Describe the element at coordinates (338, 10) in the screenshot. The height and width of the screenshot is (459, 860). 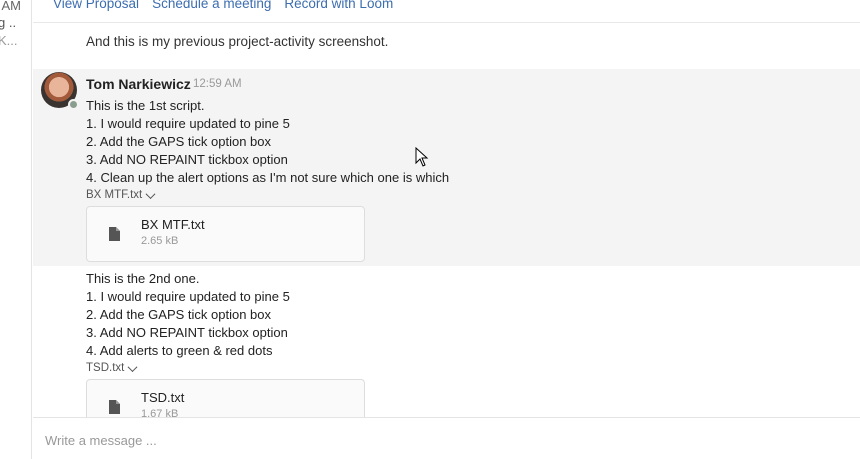
I see `record-loom-link: Record with Loom` at that location.